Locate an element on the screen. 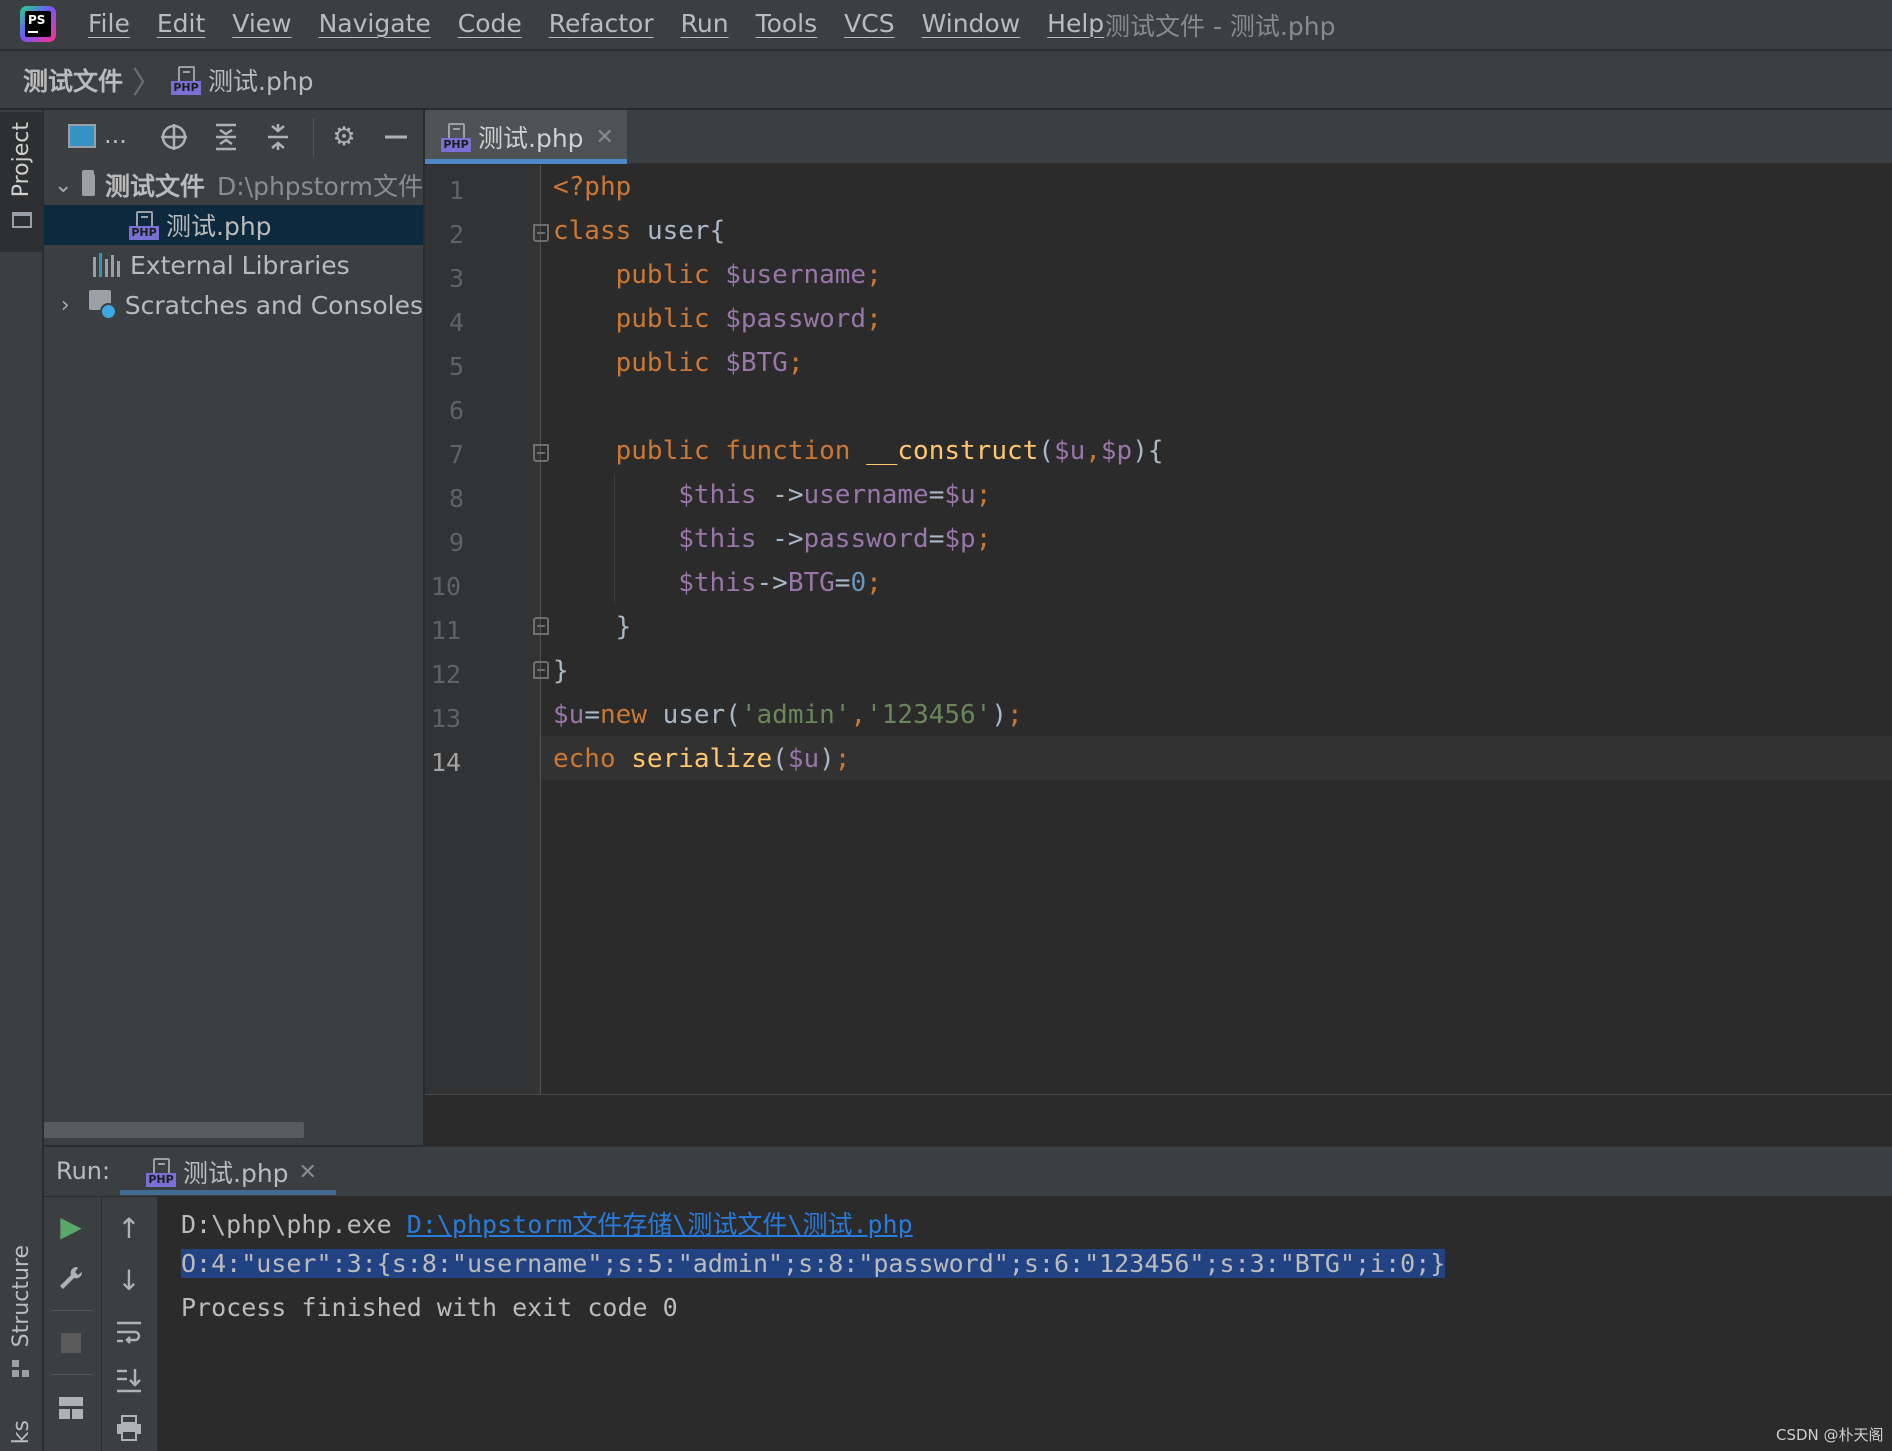 The image size is (1892, 1451). breadcrumb-project: 测试文件 is located at coordinates (73, 80).